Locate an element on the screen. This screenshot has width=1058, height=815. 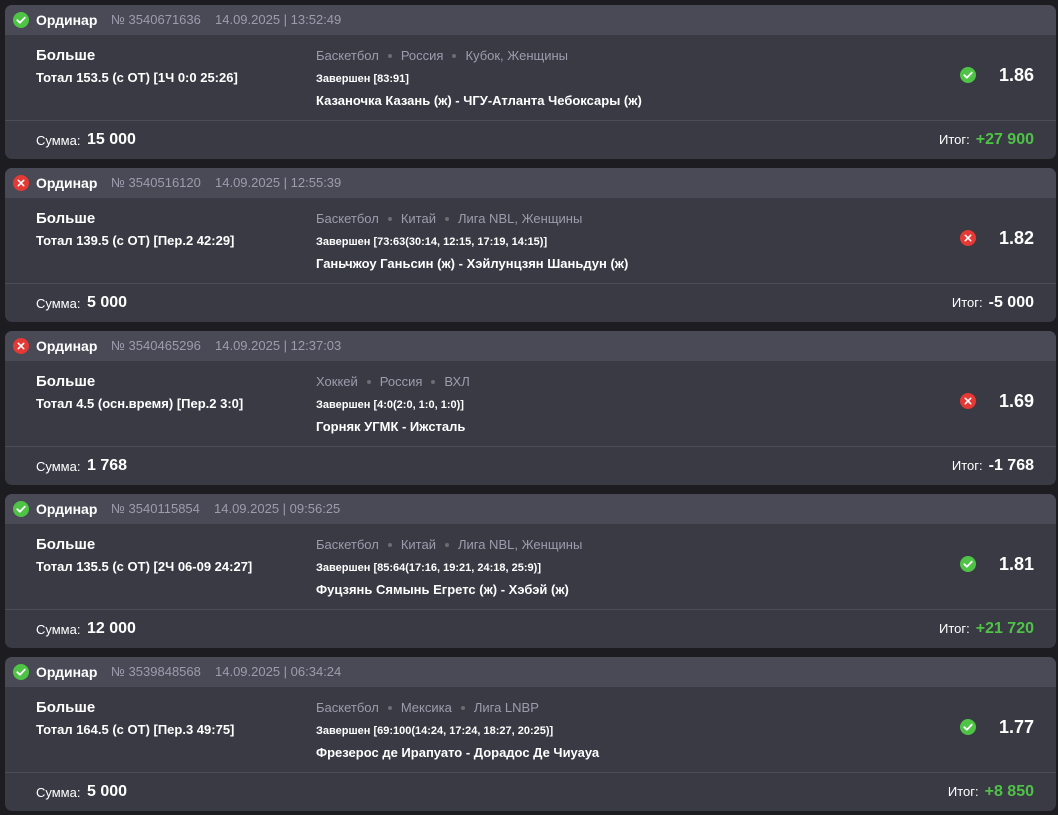
bet-number: № 3540516120 is located at coordinates (156, 183).